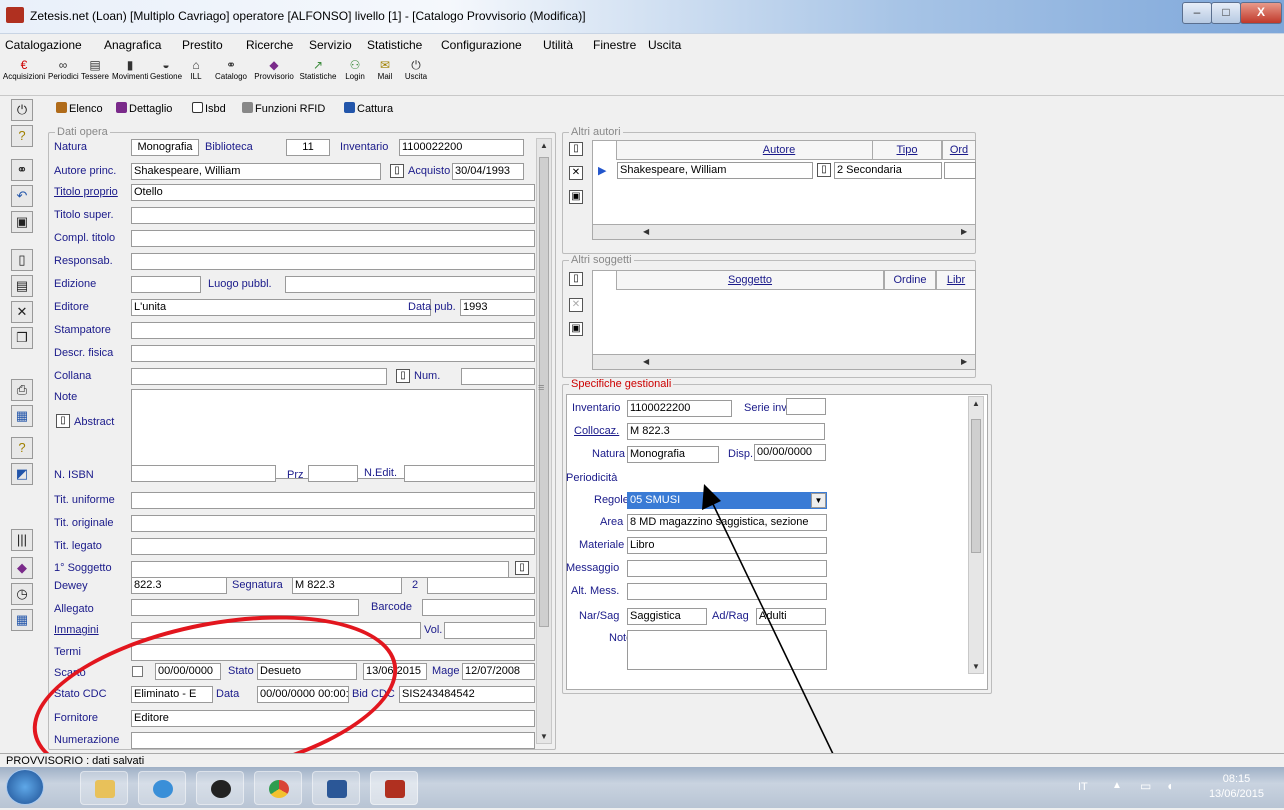  I want to click on serie-field, so click(806, 406).